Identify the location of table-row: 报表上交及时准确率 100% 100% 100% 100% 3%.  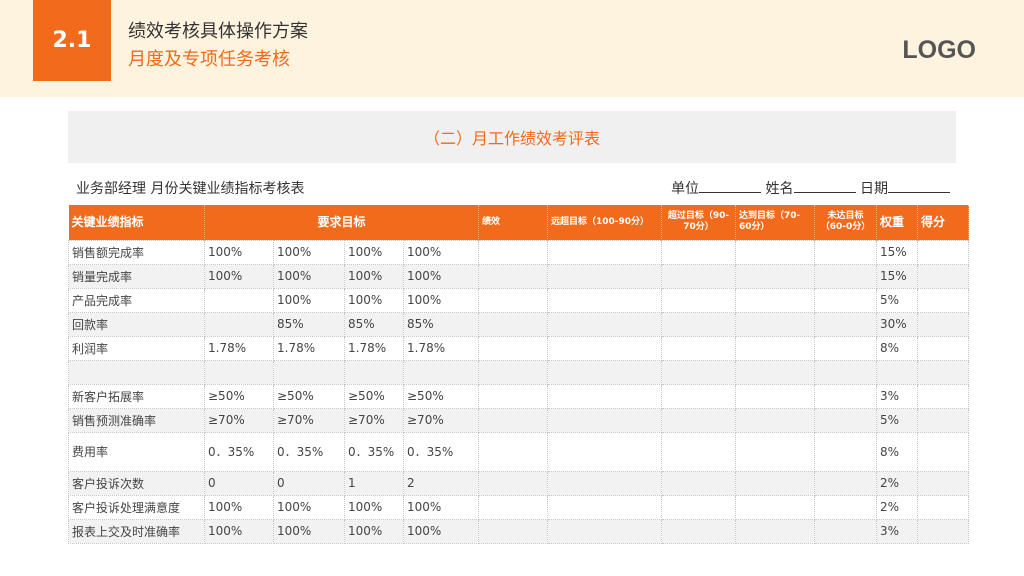
(519, 531).